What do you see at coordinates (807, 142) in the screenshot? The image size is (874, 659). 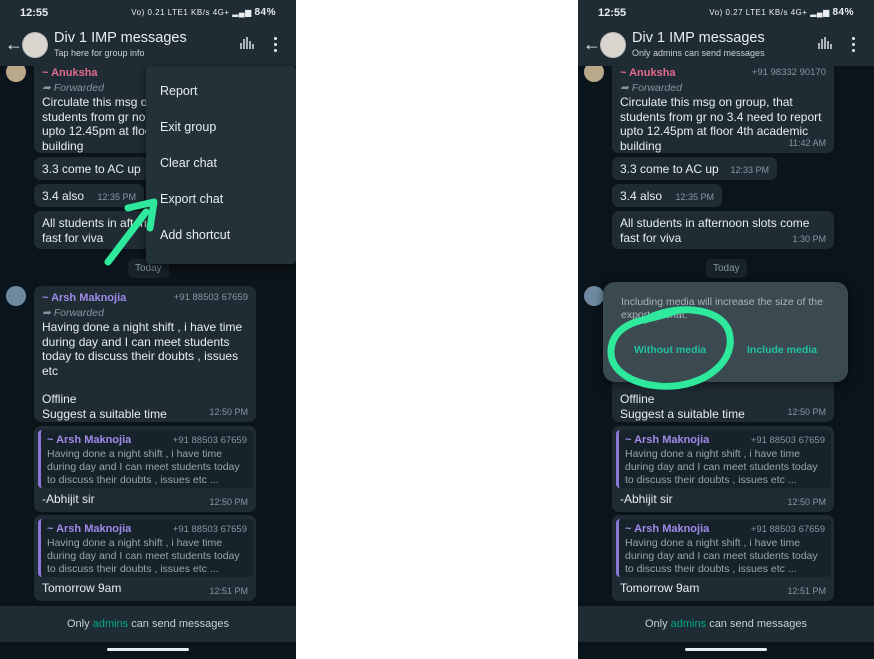 I see `message-time: 11:42 AM` at bounding box center [807, 142].